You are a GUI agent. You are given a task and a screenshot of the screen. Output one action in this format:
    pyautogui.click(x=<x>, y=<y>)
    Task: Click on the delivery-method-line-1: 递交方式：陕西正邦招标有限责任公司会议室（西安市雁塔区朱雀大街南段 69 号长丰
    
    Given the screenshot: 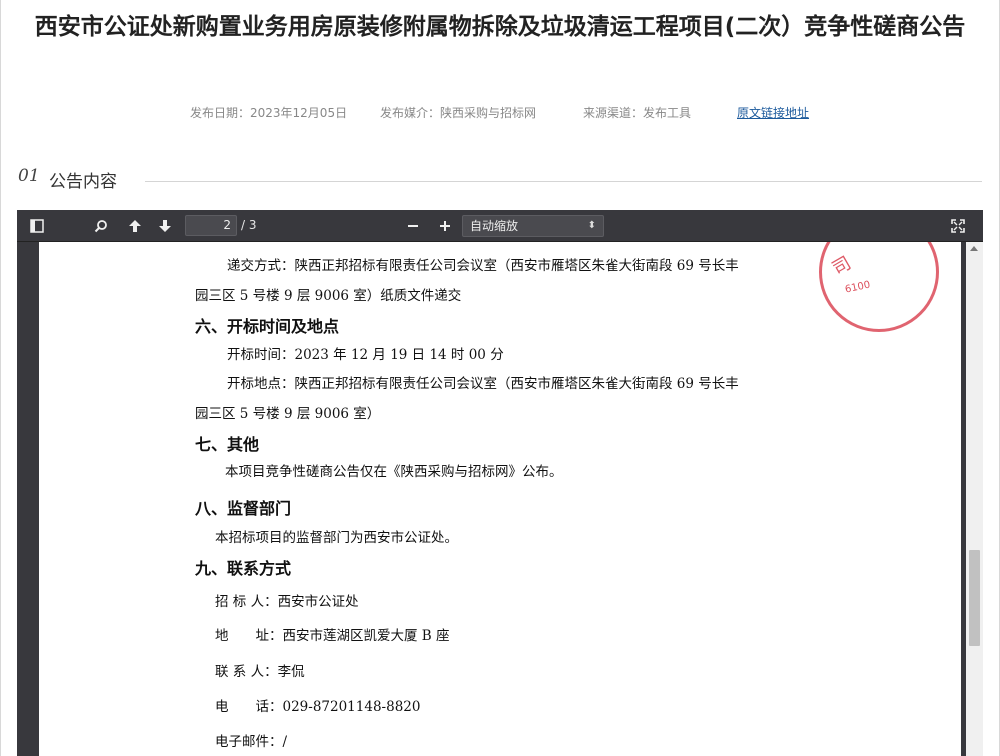 What is the action you would take?
    pyautogui.click(x=483, y=266)
    